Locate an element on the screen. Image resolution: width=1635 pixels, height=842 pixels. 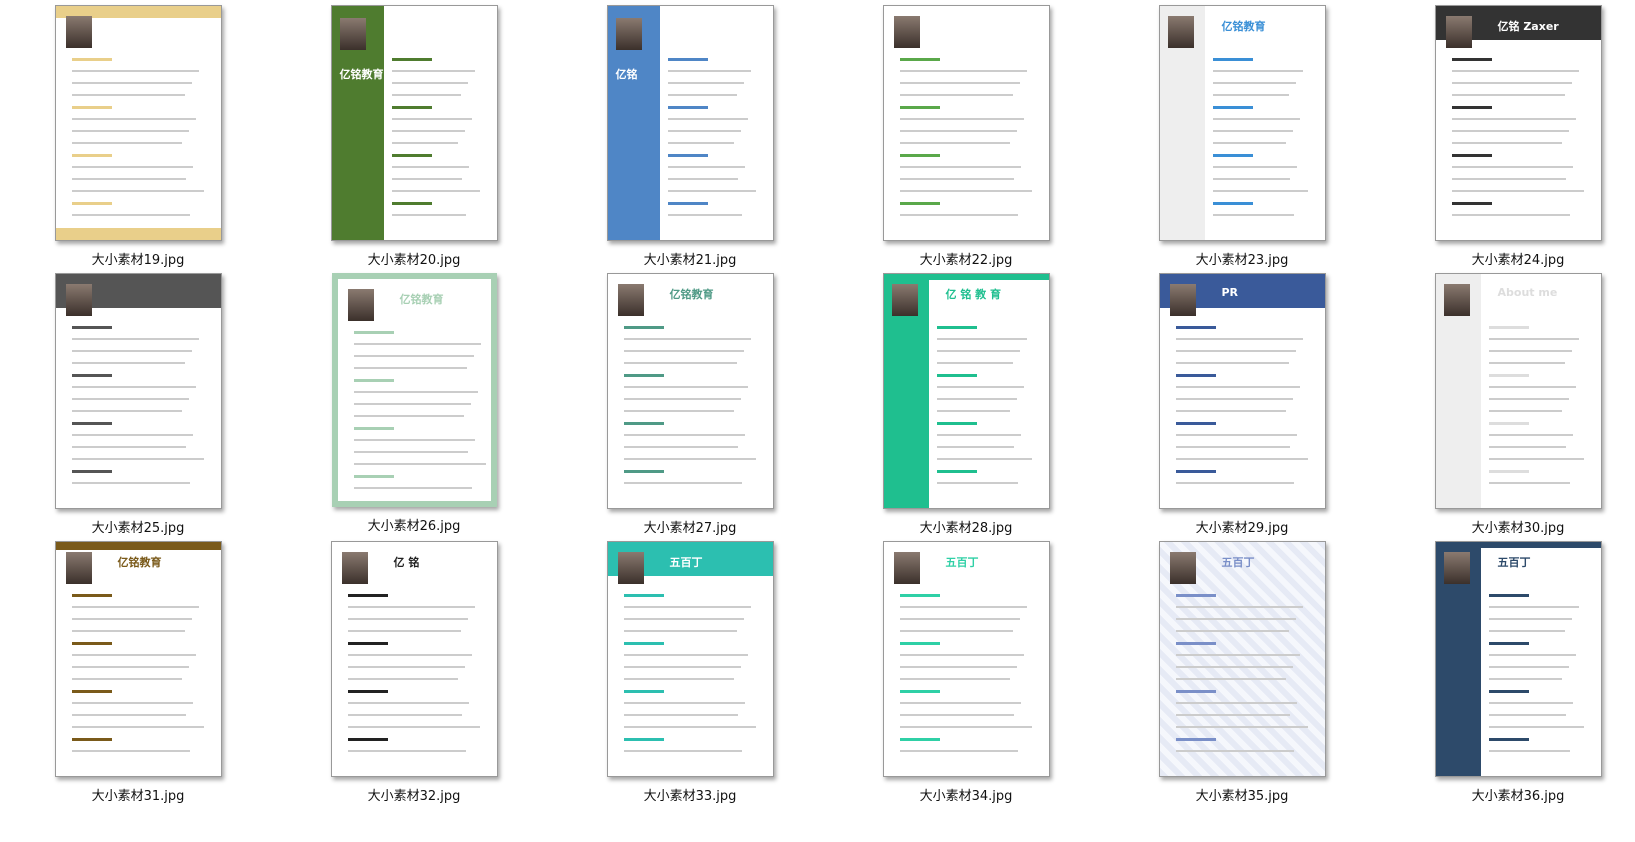
file-item: 大小素材22.jpg is located at coordinates (966, 134).